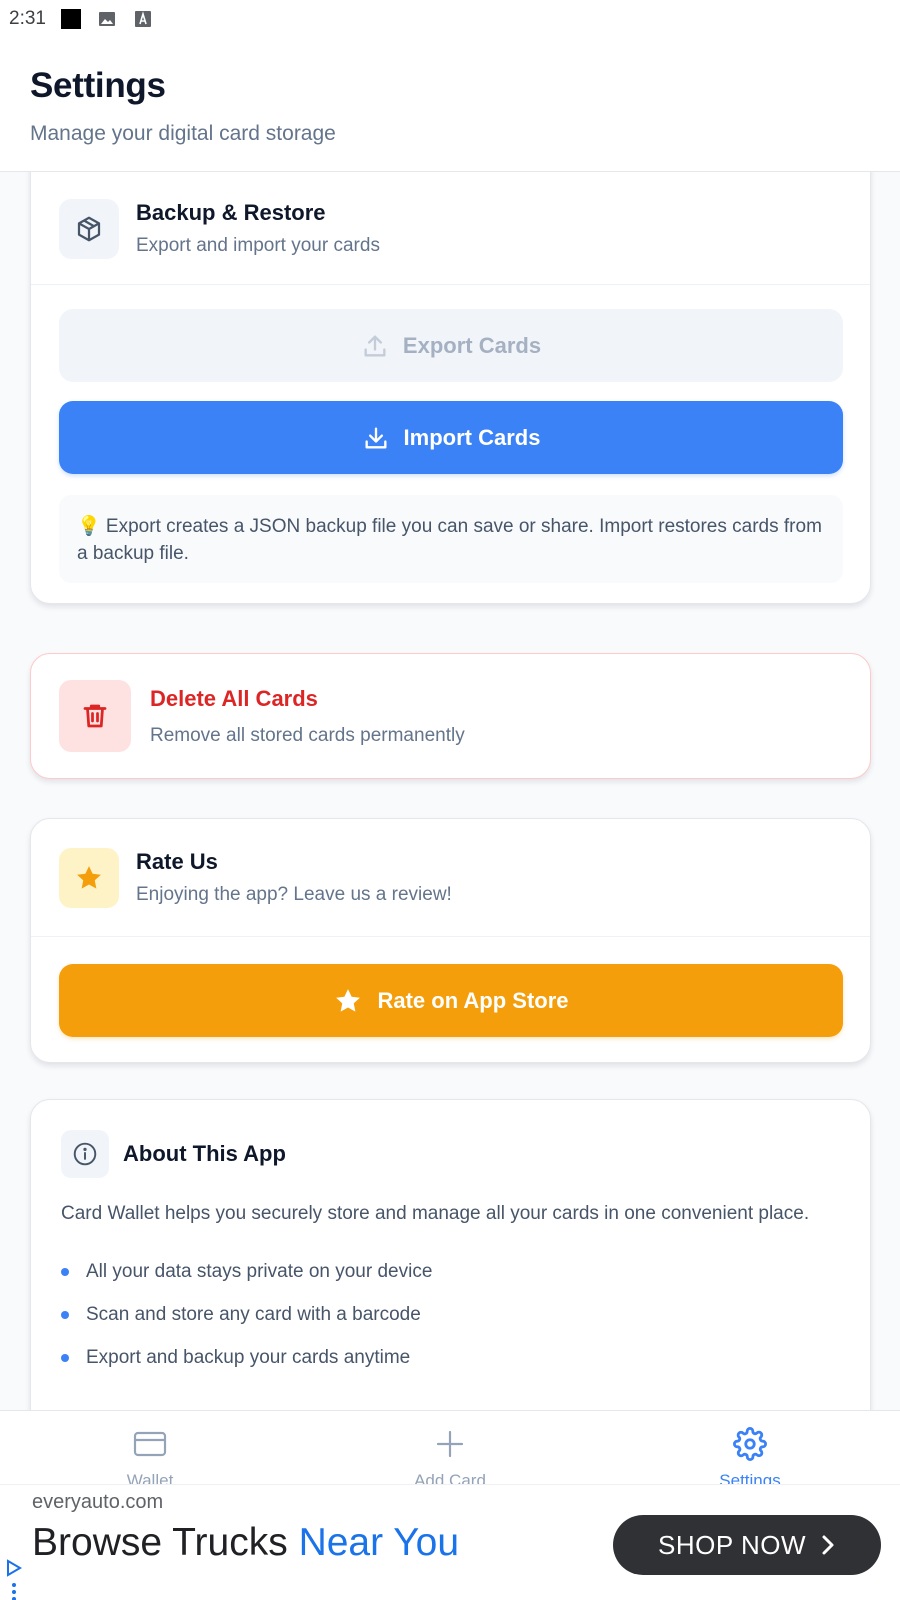 This screenshot has width=900, height=1600. What do you see at coordinates (98, 85) in the screenshot?
I see `page-title: Settings` at bounding box center [98, 85].